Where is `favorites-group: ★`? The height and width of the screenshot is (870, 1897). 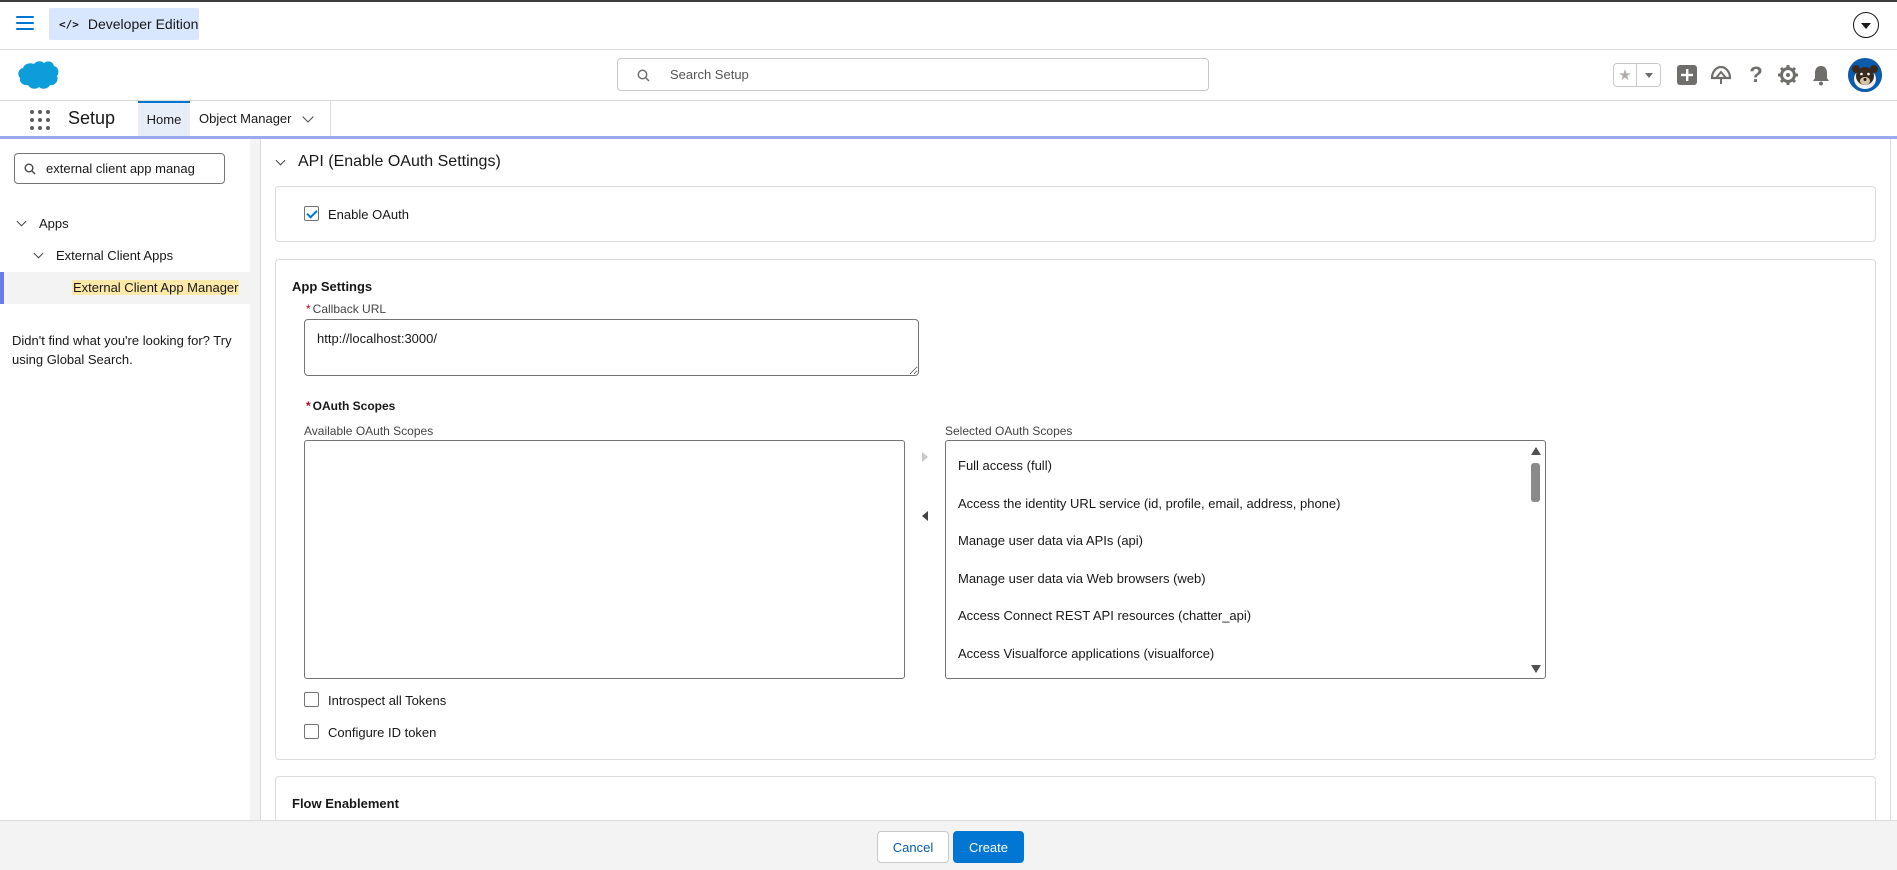
favorites-group: ★ is located at coordinates (1637, 75).